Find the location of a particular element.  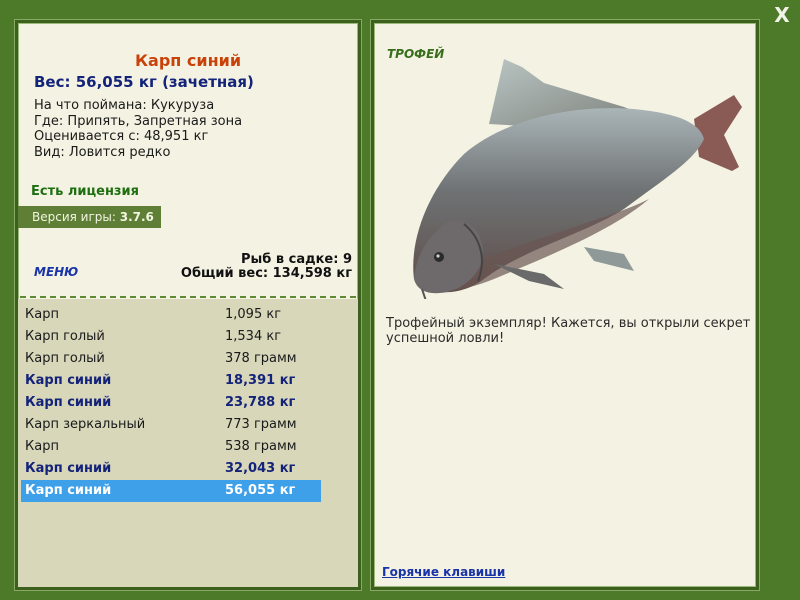

location-info: Где: Припять, Запретная зона is located at coordinates (138, 121).